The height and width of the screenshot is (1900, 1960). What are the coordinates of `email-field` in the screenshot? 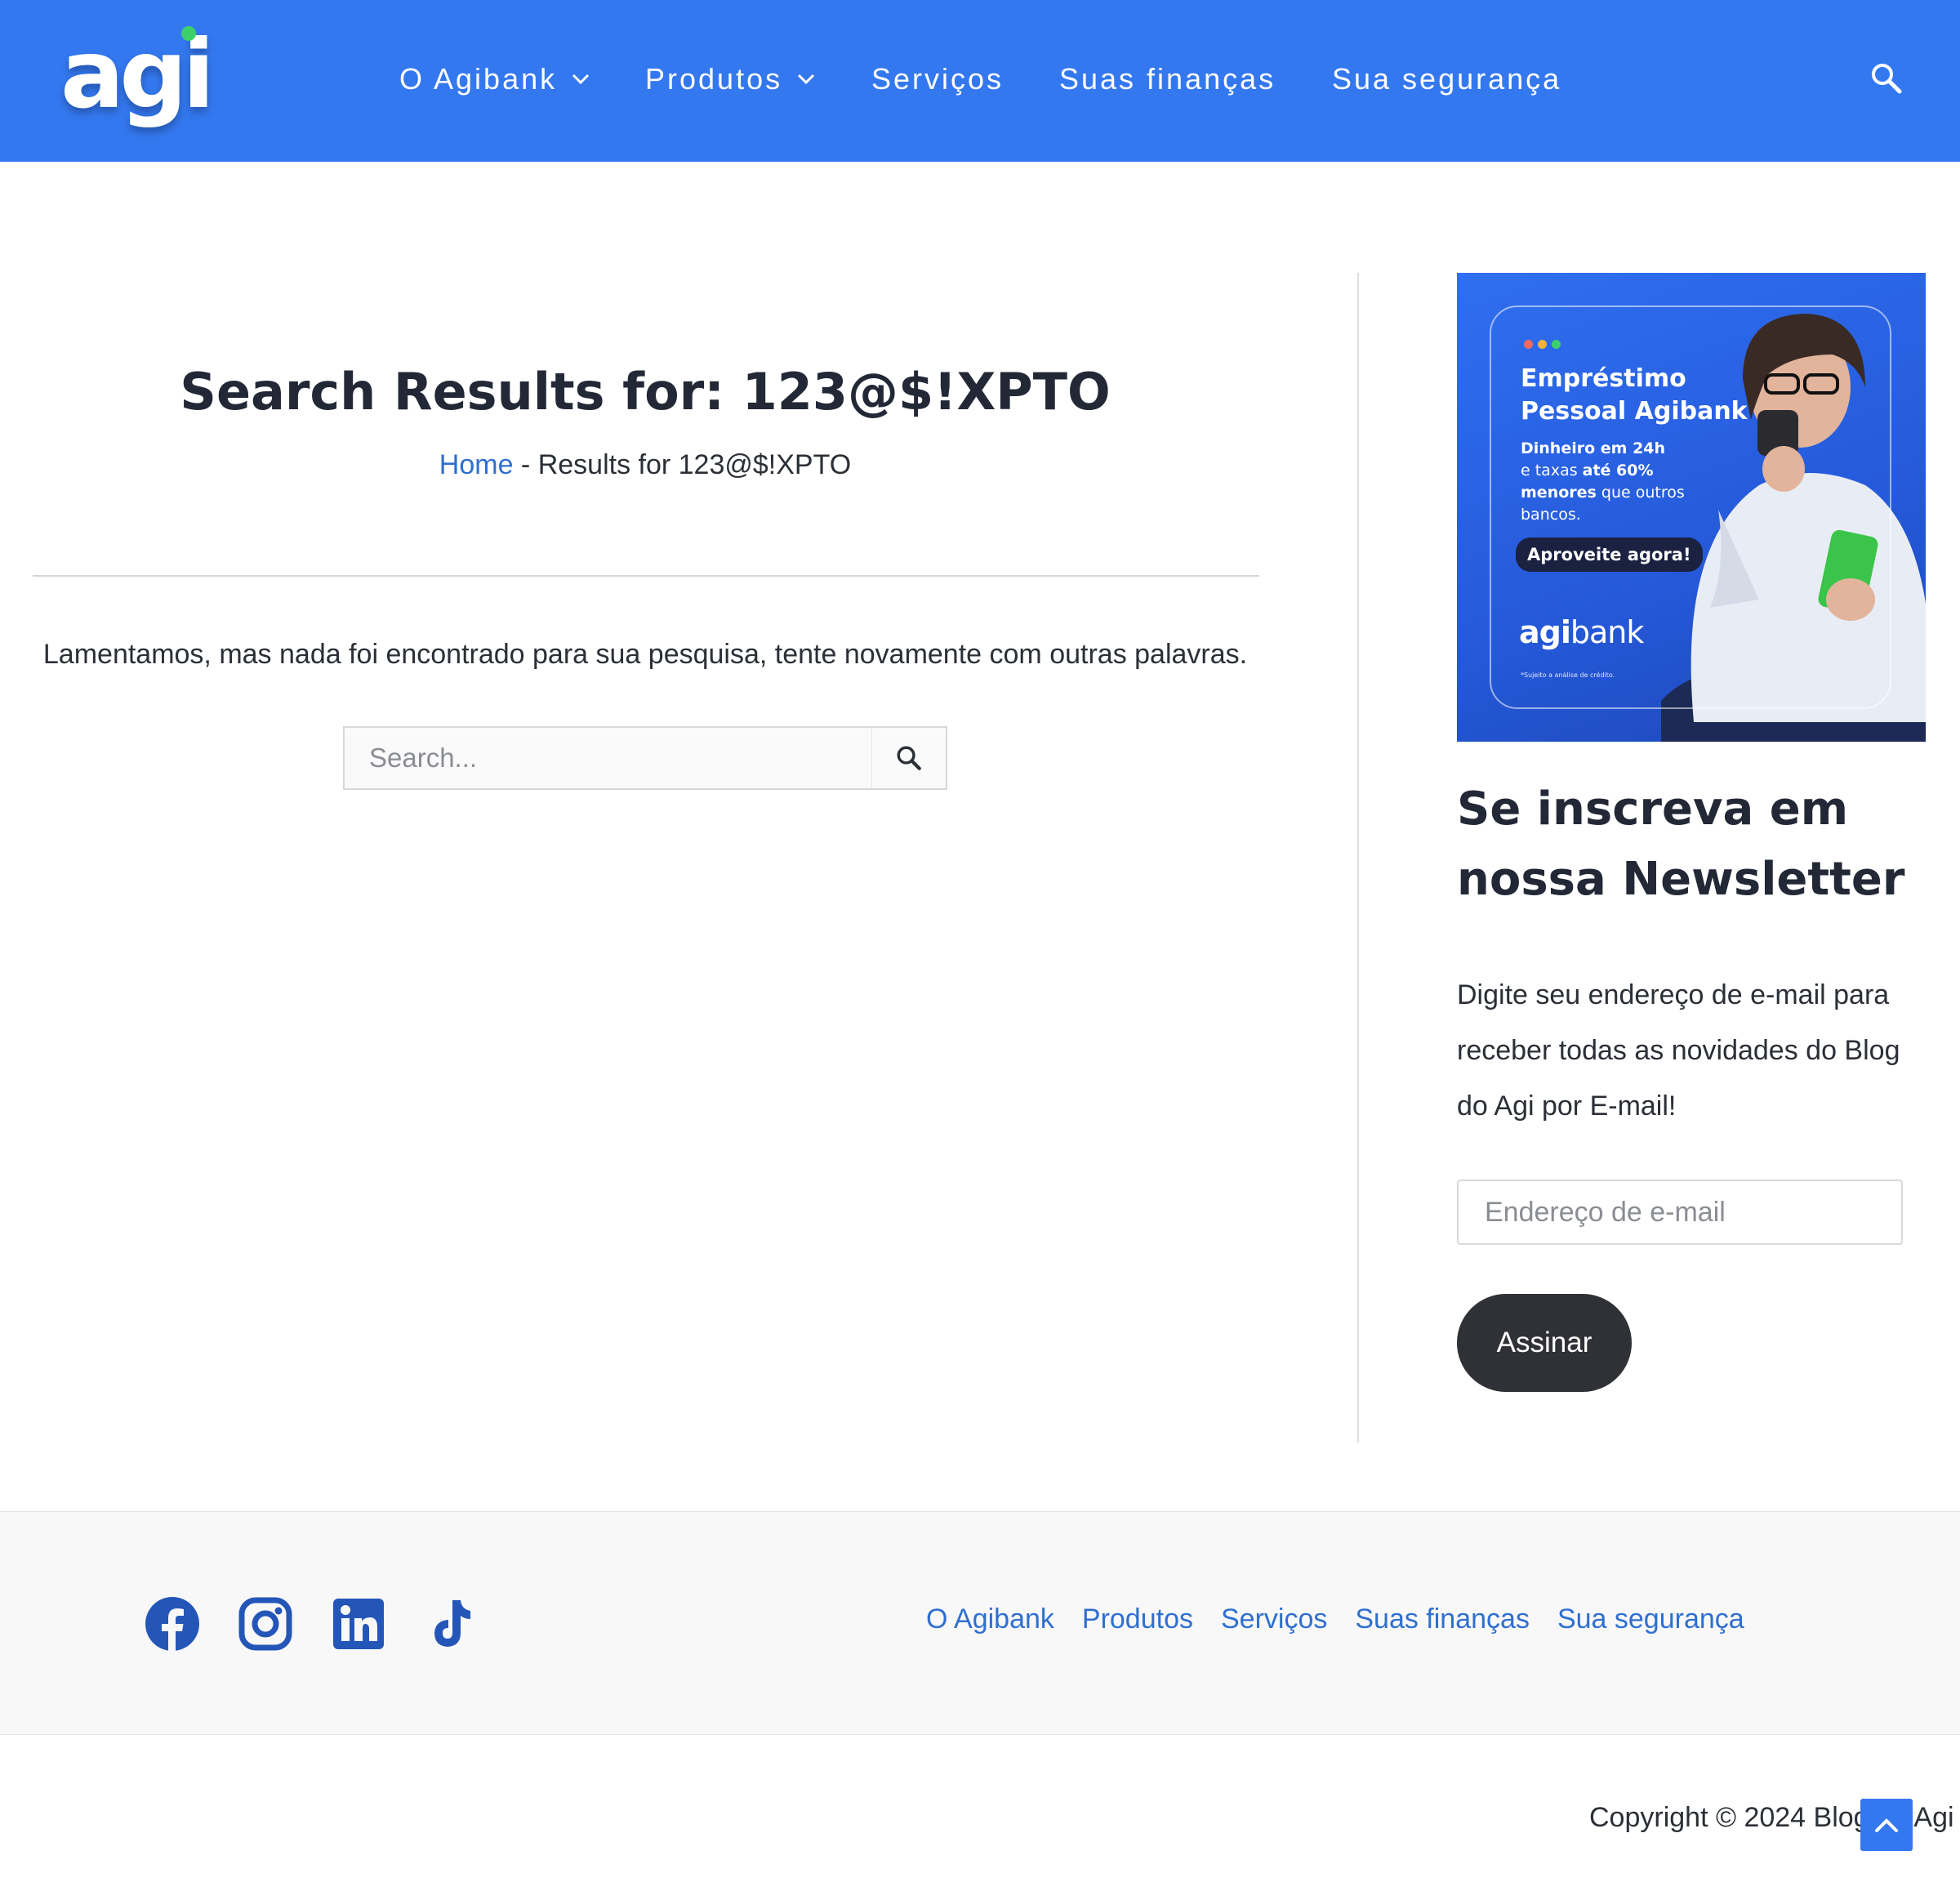 It's located at (1680, 1212).